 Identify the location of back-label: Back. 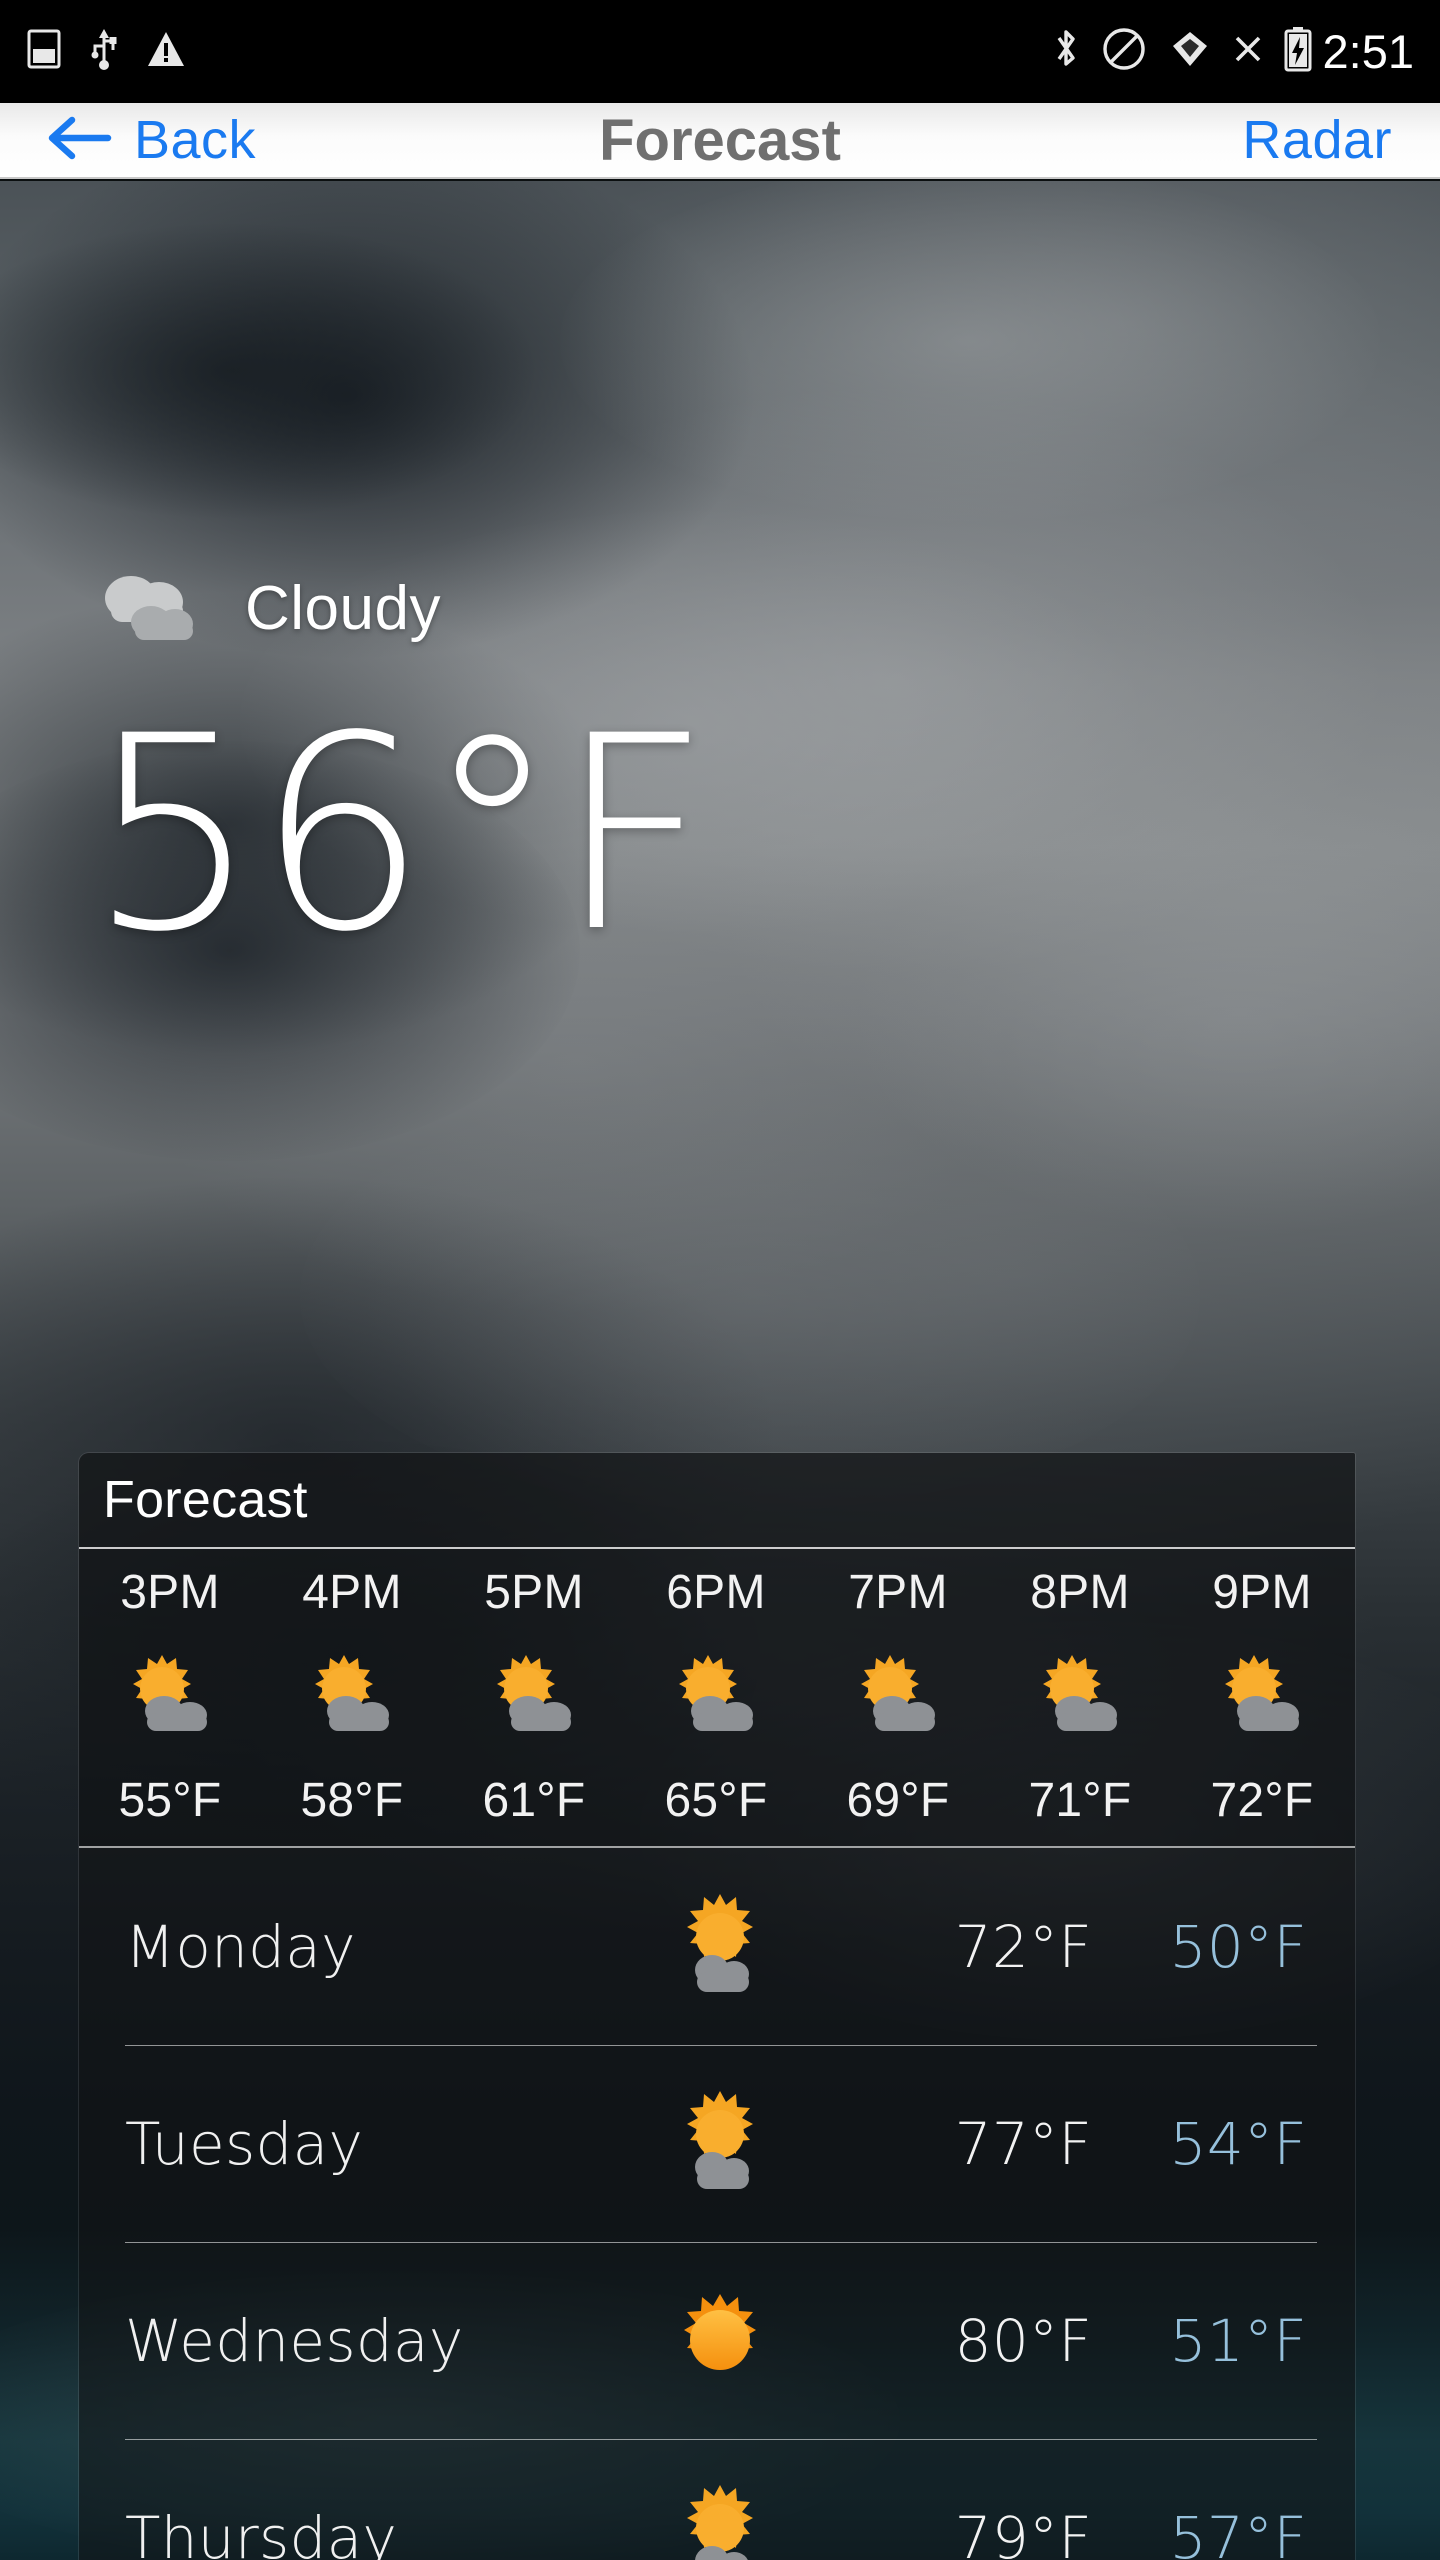
(195, 140).